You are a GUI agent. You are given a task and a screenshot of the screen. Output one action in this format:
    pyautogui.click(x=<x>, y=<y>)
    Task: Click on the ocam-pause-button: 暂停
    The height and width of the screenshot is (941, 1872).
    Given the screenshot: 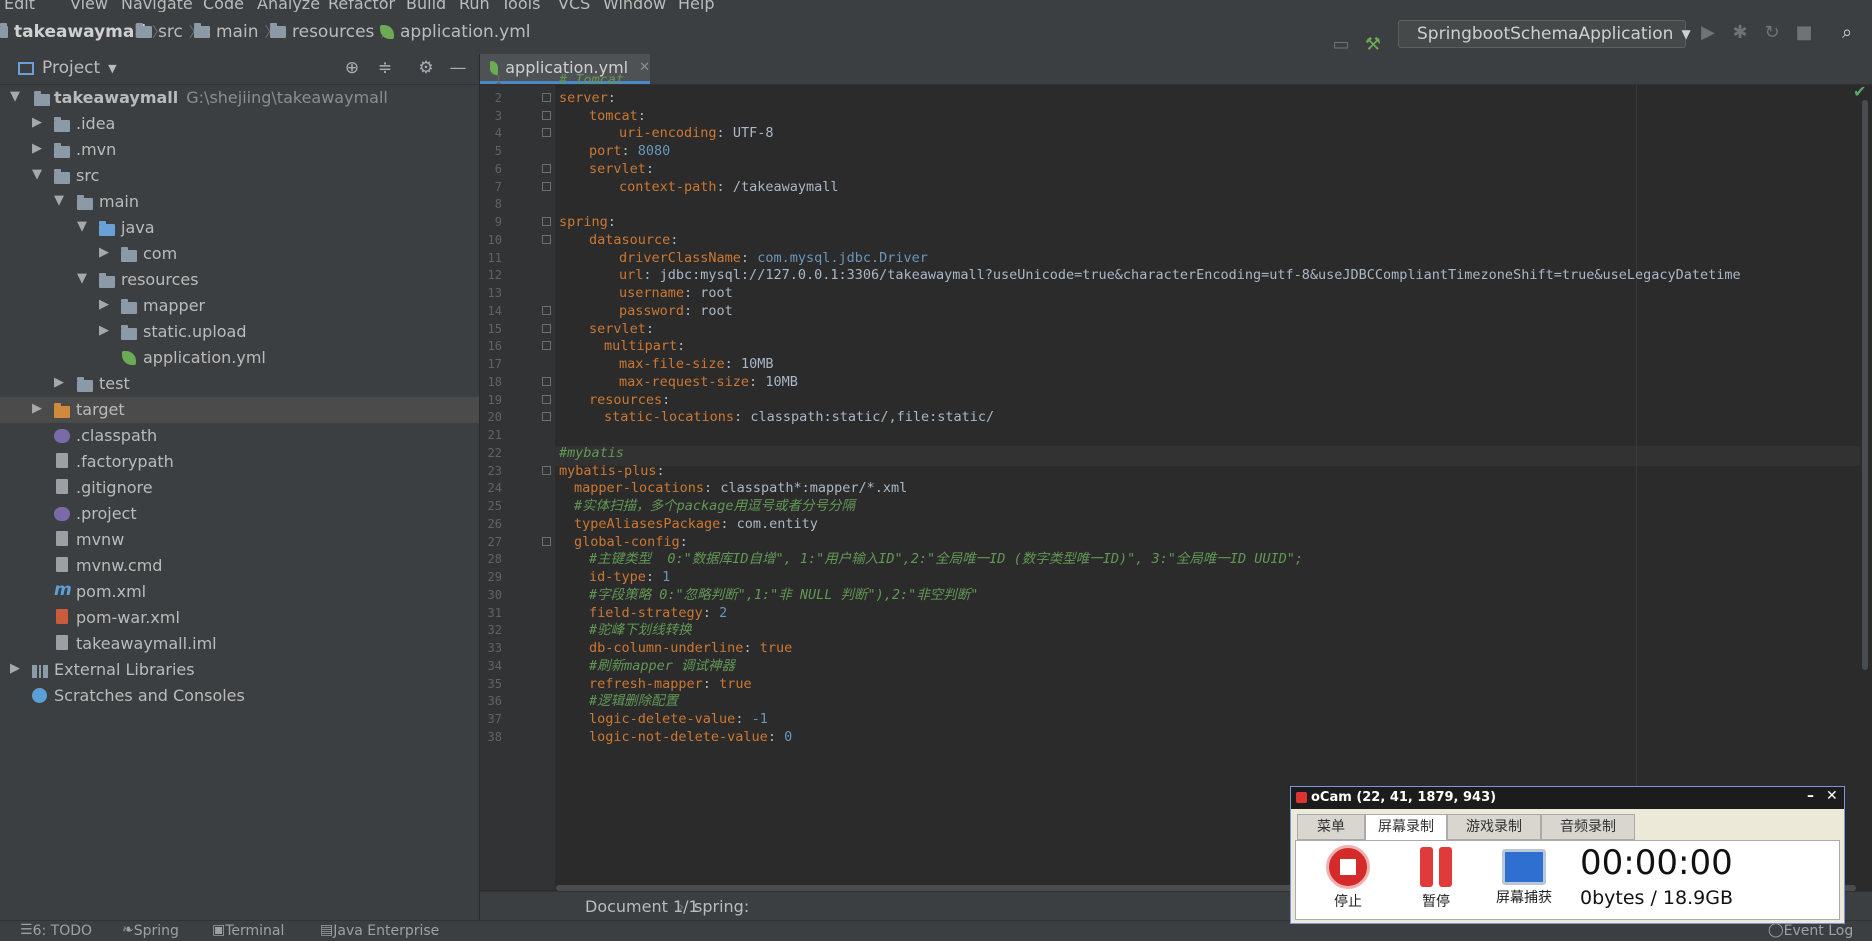 What is the action you would take?
    pyautogui.click(x=1436, y=878)
    